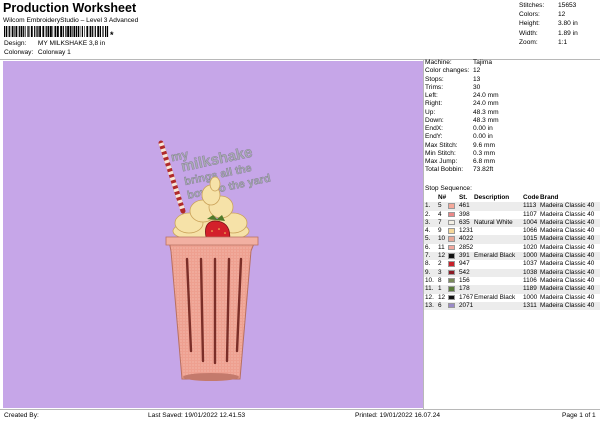 This screenshot has height=424, width=600. What do you see at coordinates (464, 206) in the screenshot?
I see `stitch-count: 461` at bounding box center [464, 206].